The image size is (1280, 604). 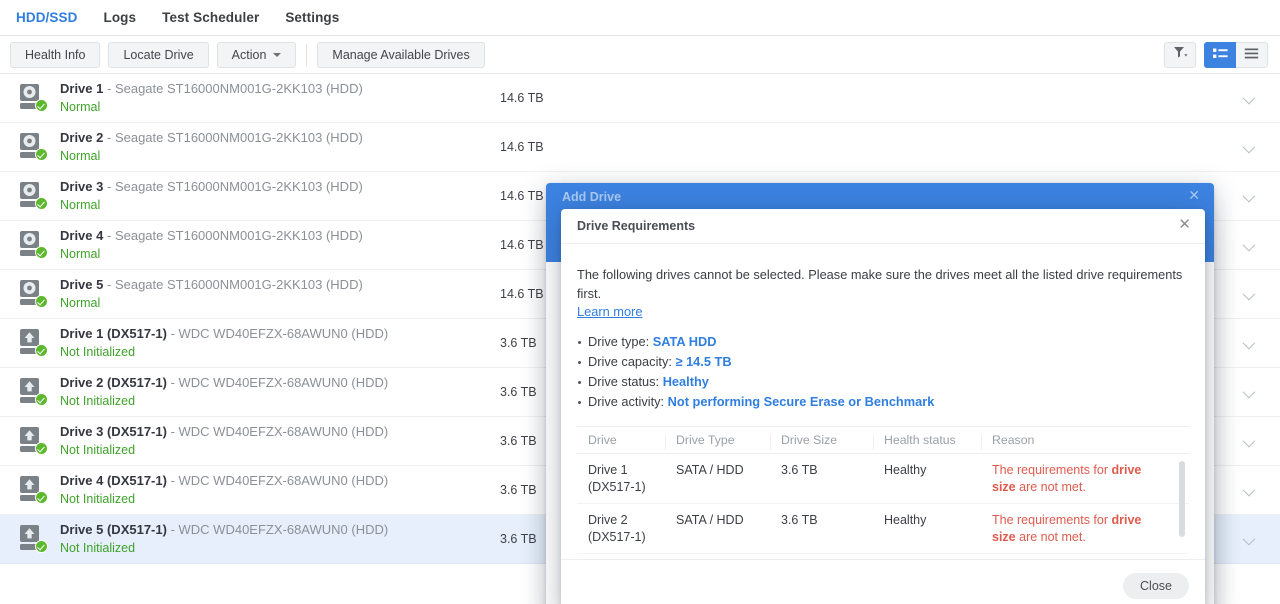 I want to click on drive-name: Drive 1 (DX517-1), so click(x=113, y=333).